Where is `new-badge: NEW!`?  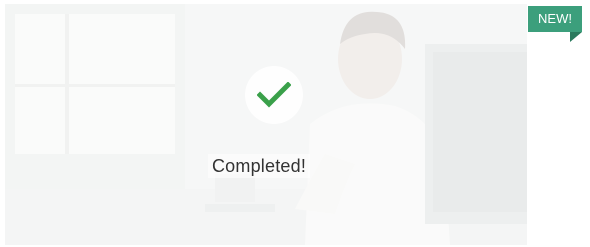 new-badge: NEW! is located at coordinates (555, 19).